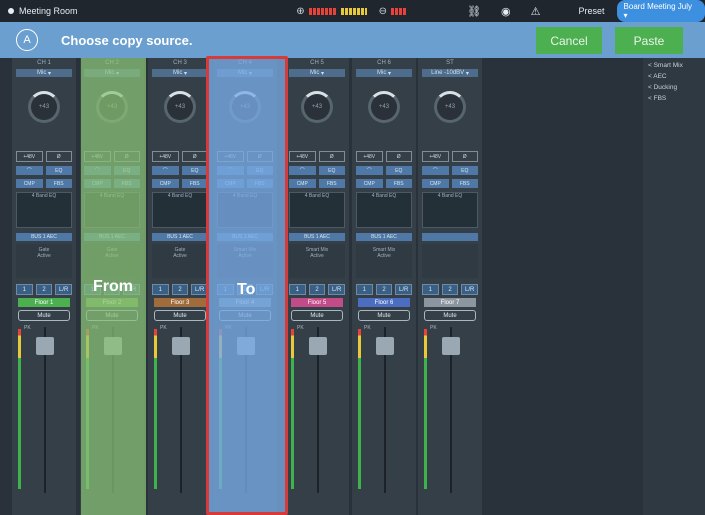 The image size is (705, 515). Describe the element at coordinates (676, 65) in the screenshot. I see `side-item-smart-mix: < Smart Mix` at that location.